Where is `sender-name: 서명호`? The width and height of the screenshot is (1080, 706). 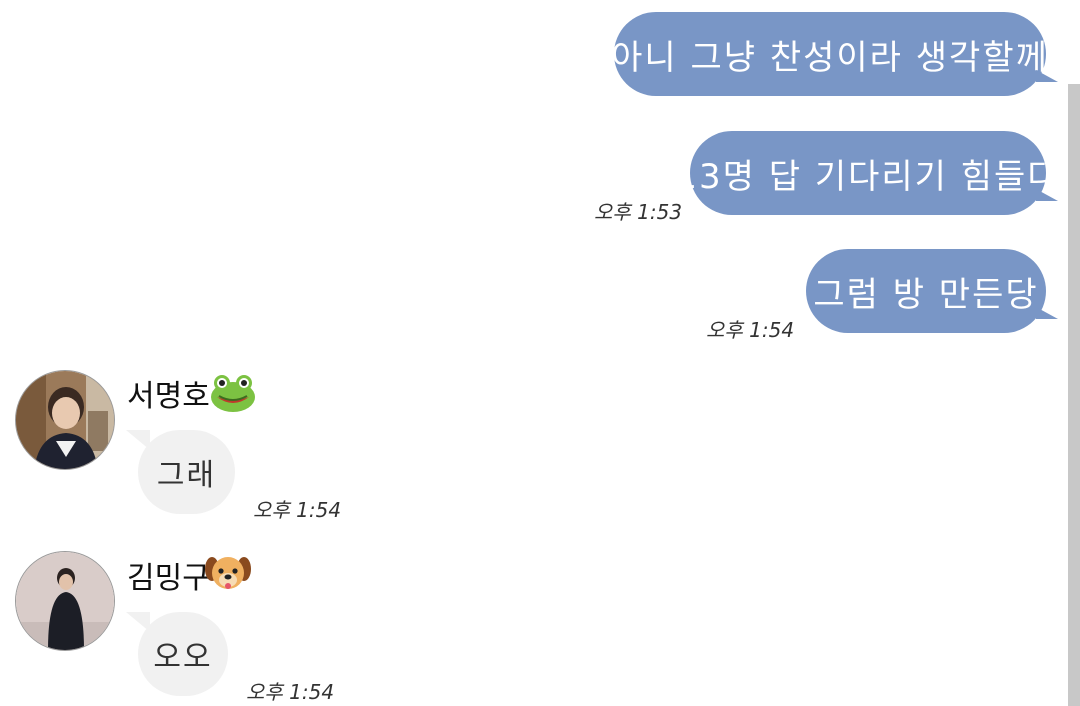 sender-name: 서명호 is located at coordinates (168, 396).